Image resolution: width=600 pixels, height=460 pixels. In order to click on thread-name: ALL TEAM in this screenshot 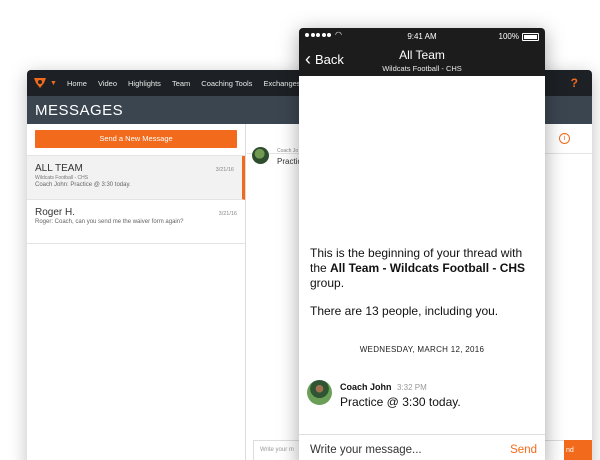, I will do `click(59, 168)`.